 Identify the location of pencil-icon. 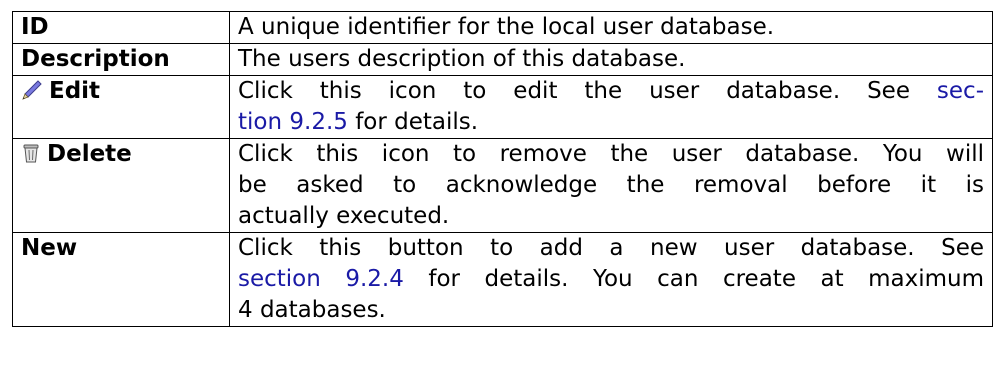
(32, 94).